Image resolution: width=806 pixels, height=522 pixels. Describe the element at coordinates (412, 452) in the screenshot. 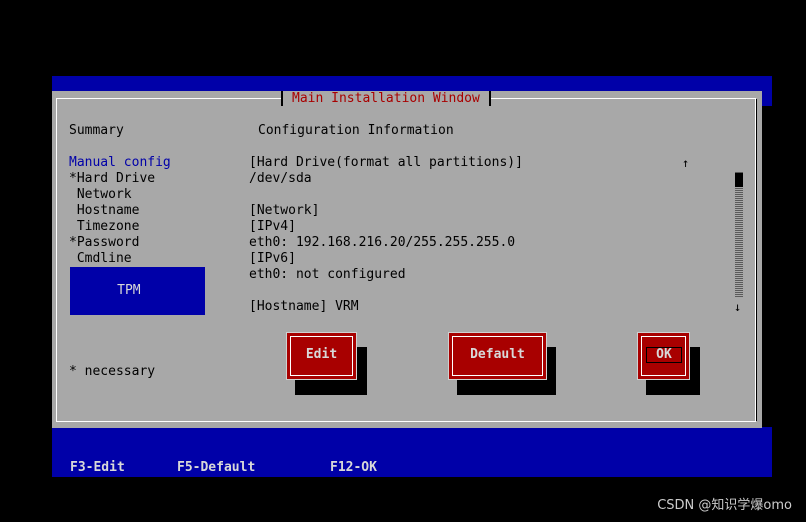

I see `bottom-band` at that location.